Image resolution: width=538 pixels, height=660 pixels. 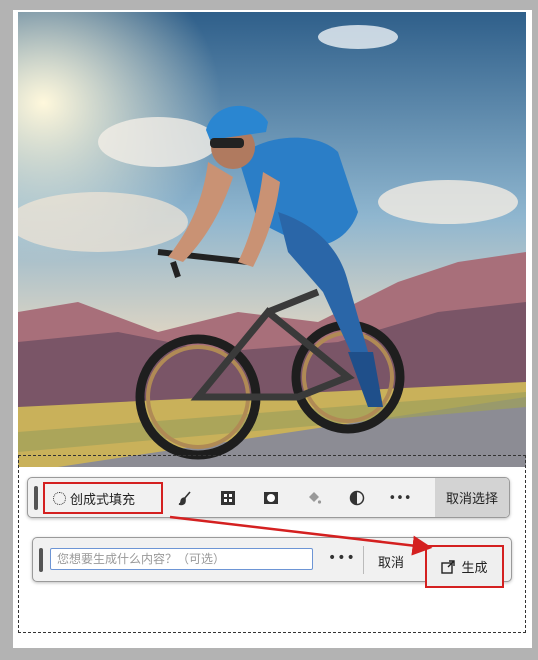 What do you see at coordinates (474, 568) in the screenshot?
I see `generate-label: 生成` at bounding box center [474, 568].